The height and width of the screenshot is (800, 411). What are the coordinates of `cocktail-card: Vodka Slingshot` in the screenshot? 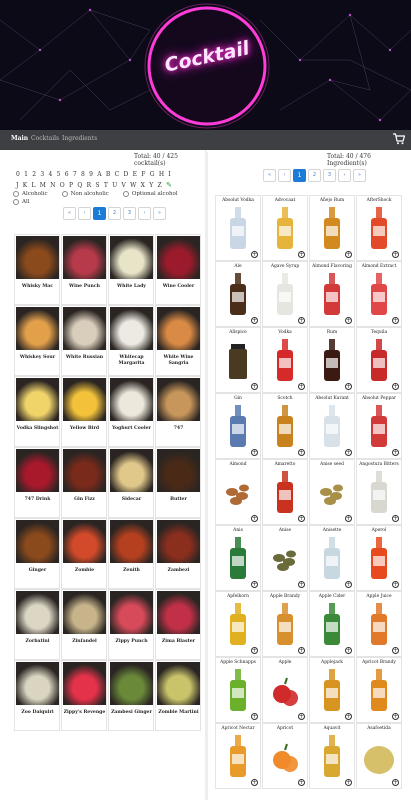 It's located at (37, 411).